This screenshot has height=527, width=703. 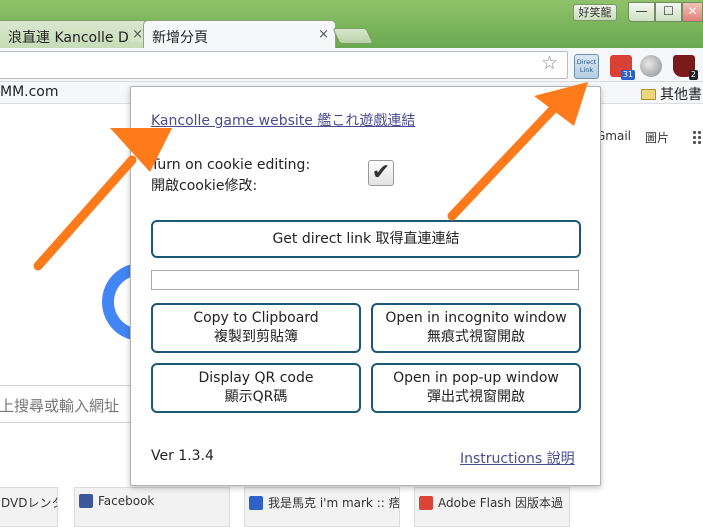 What do you see at coordinates (517, 151) in the screenshot?
I see `arrow-to-extension-icon` at bounding box center [517, 151].